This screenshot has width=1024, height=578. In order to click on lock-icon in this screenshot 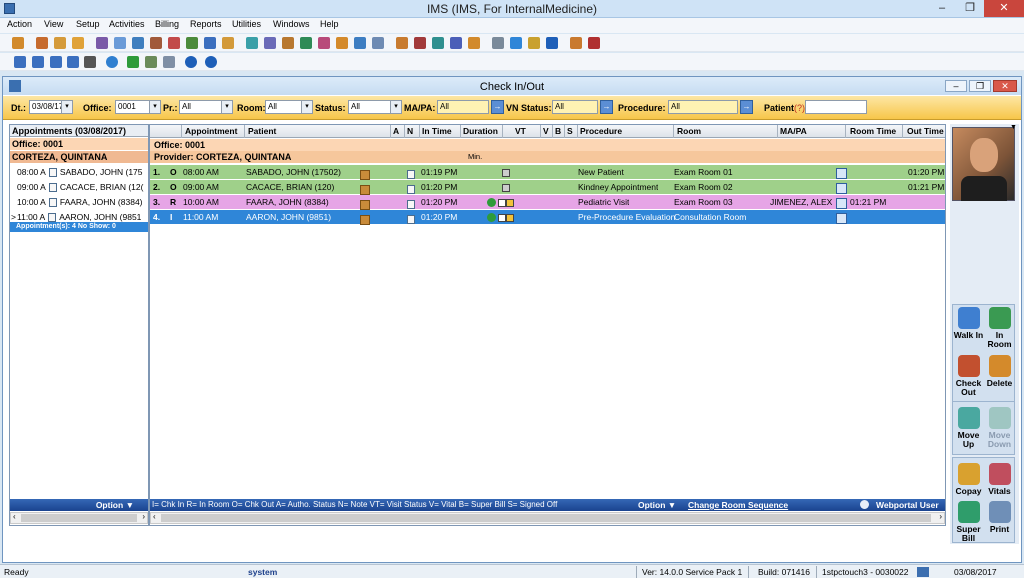, I will do `click(534, 43)`.